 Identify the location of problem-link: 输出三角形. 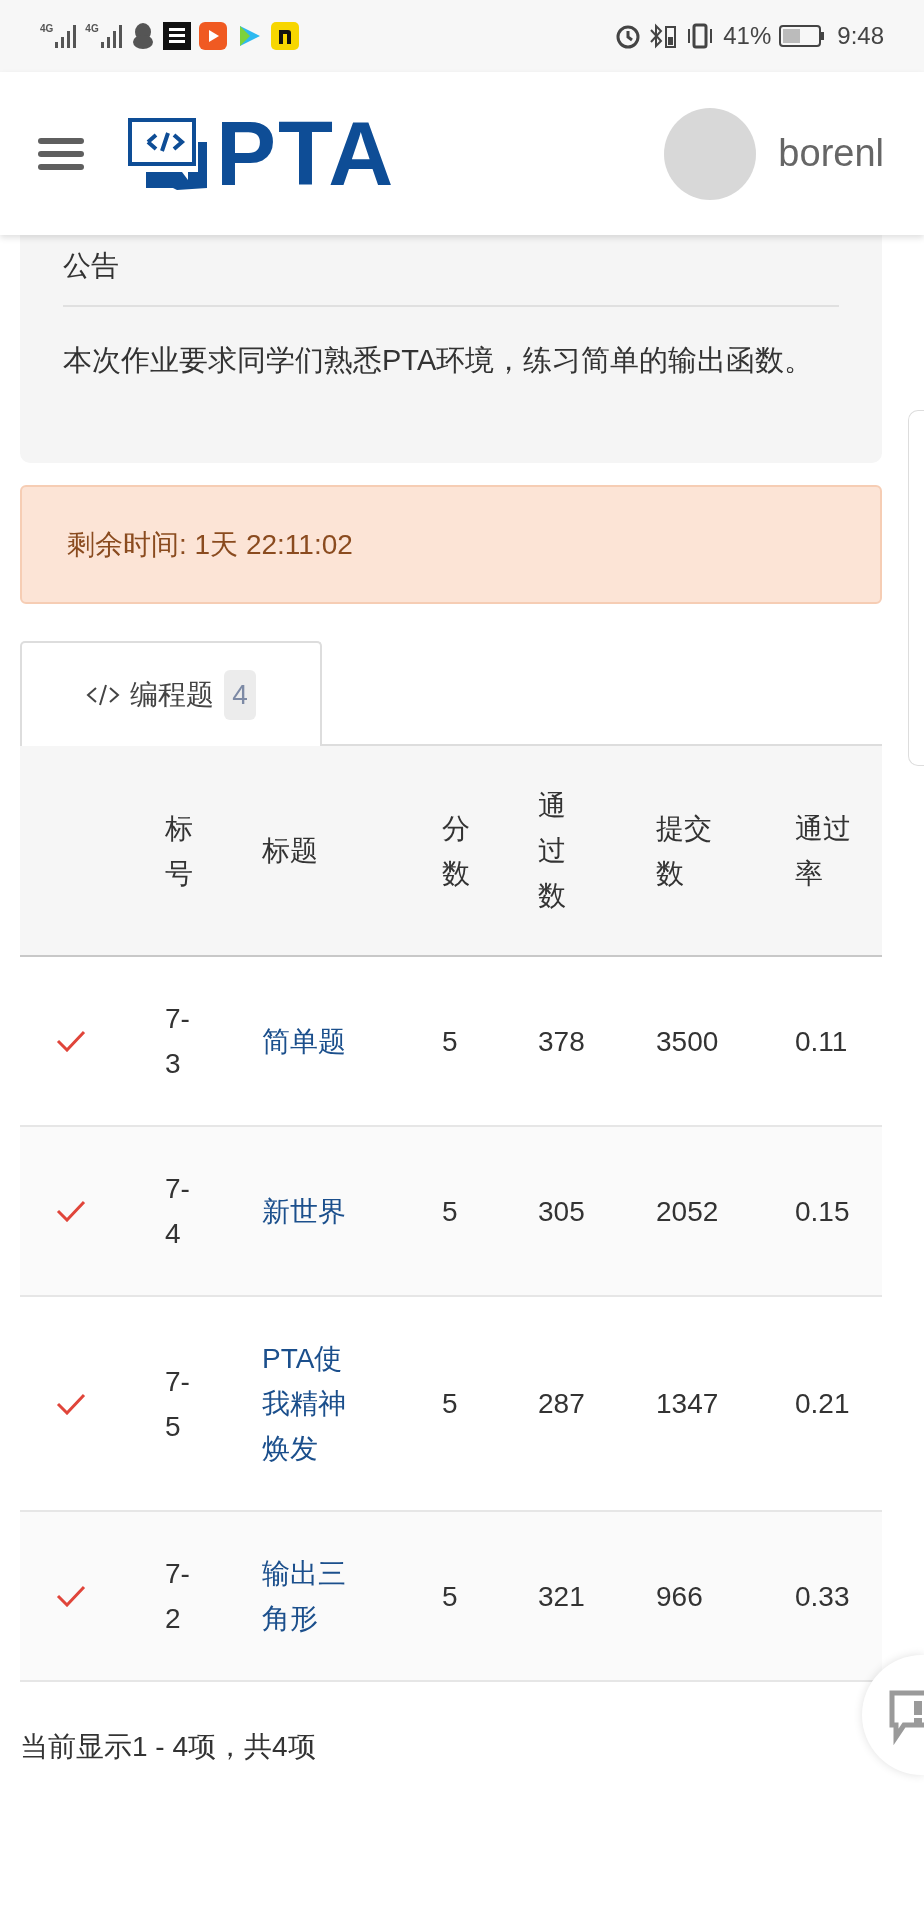
(309, 1596).